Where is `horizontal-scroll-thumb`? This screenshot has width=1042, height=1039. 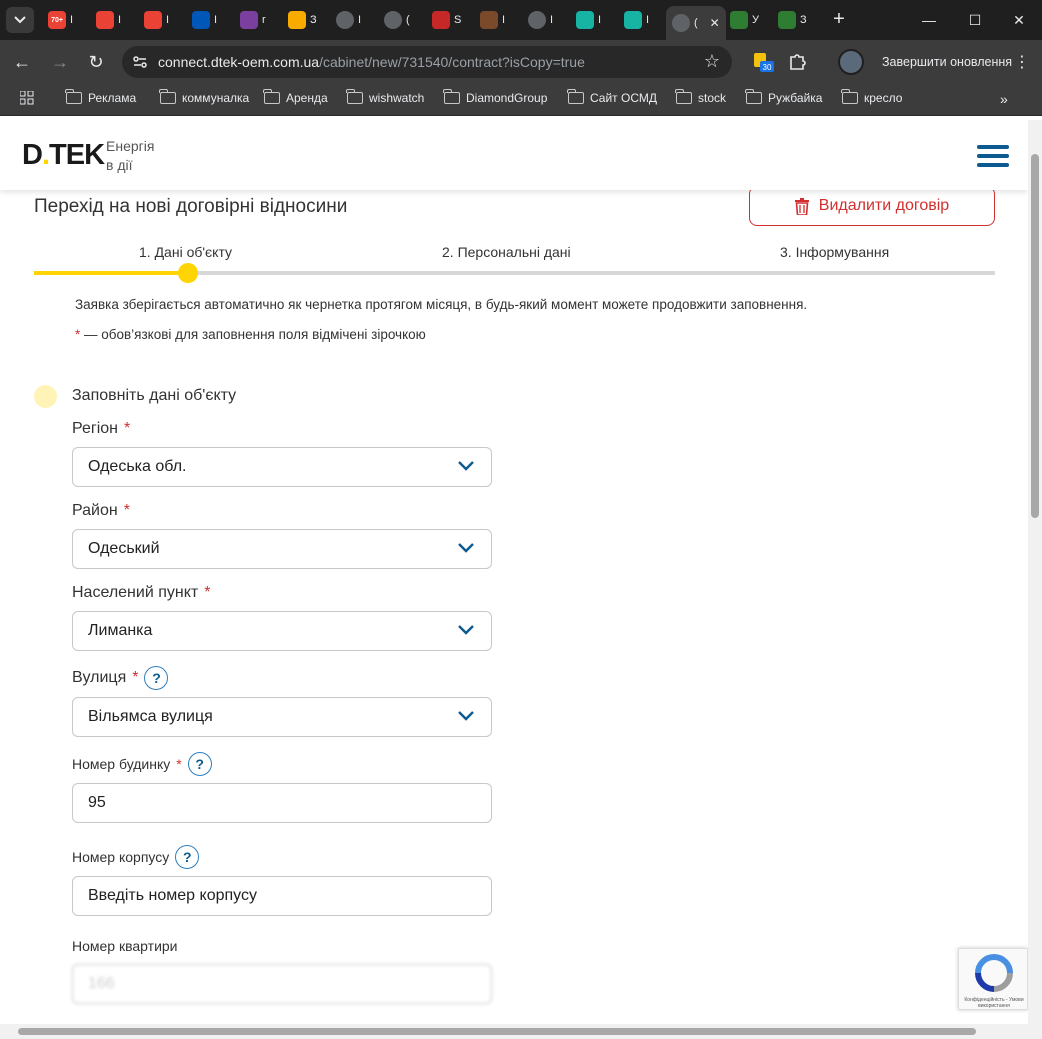 horizontal-scroll-thumb is located at coordinates (497, 1031).